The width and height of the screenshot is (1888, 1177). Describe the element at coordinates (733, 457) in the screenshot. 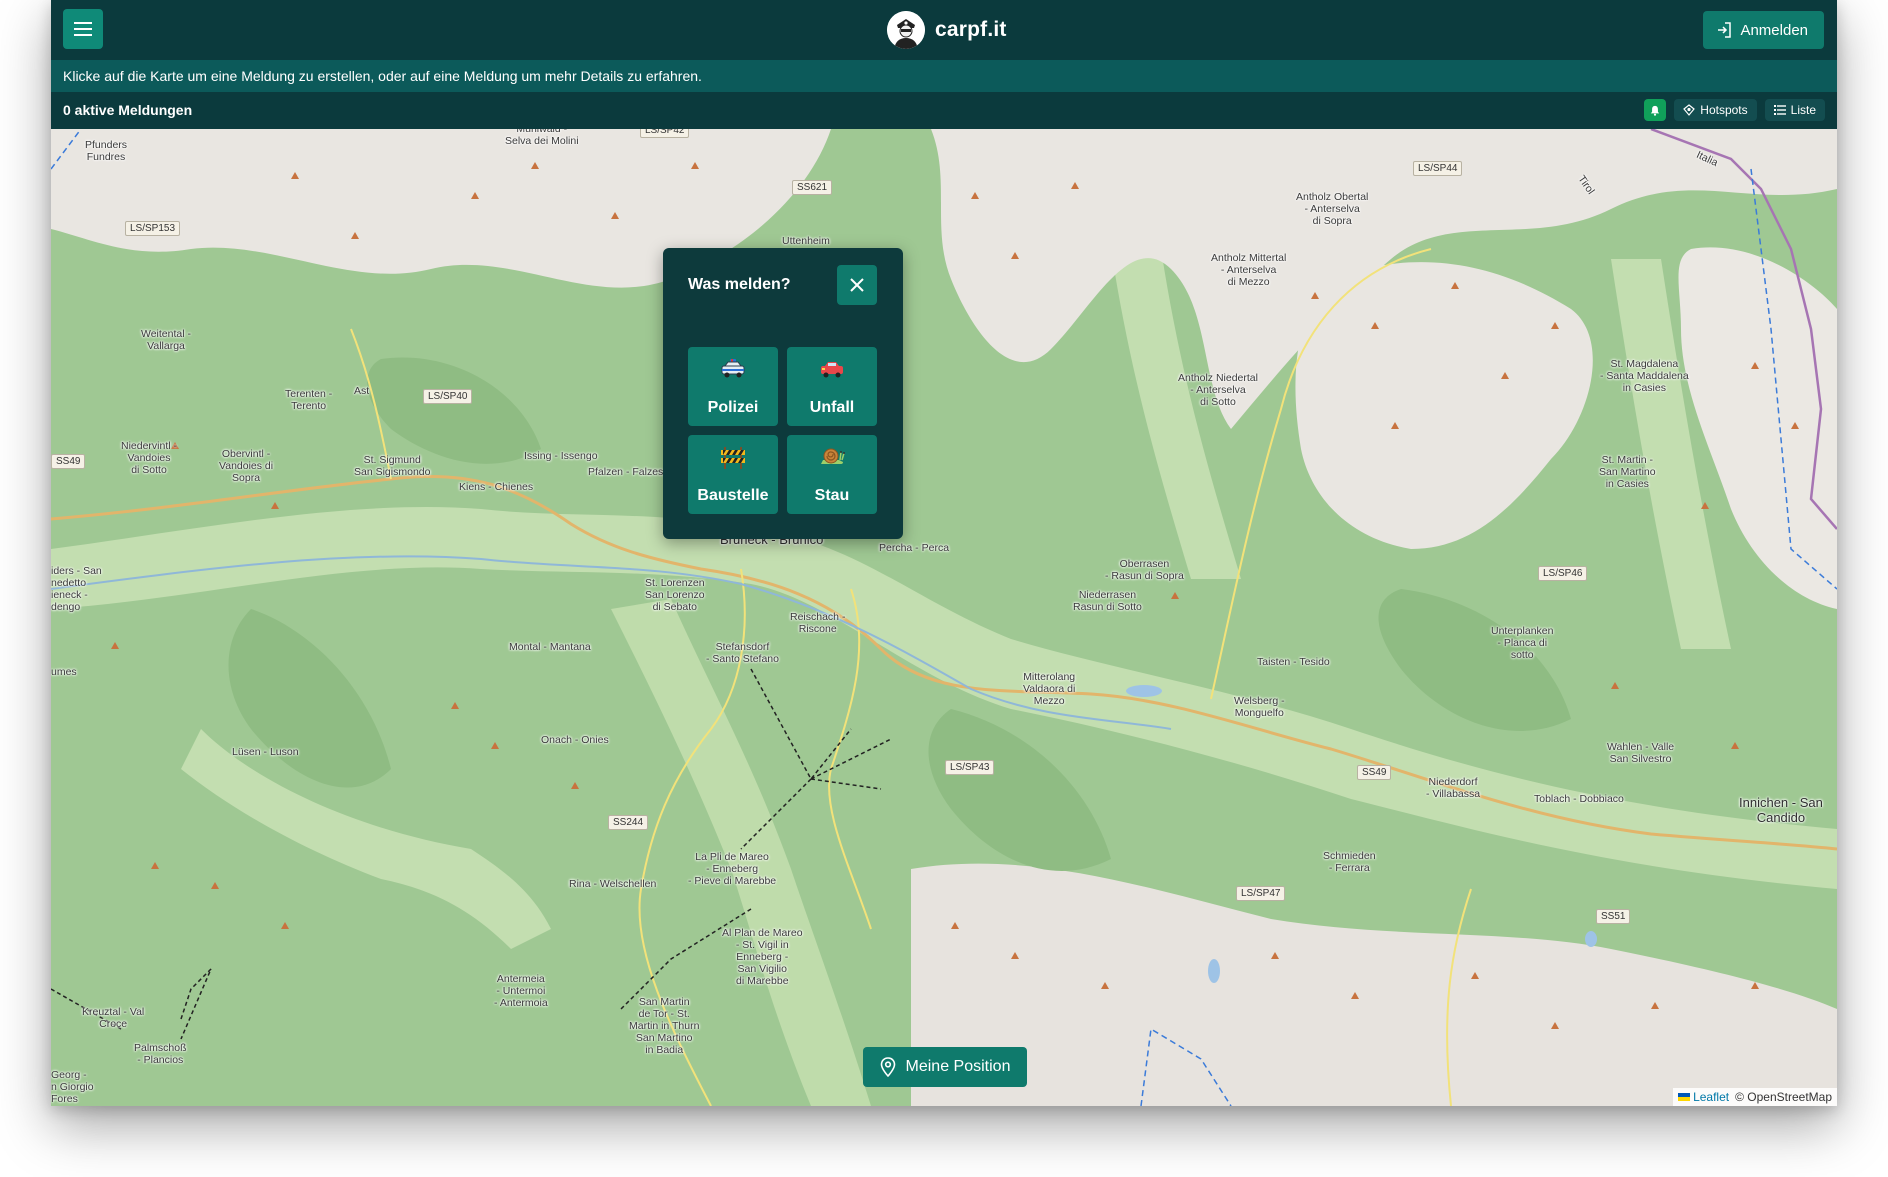

I see `construction-barrier-icon` at that location.